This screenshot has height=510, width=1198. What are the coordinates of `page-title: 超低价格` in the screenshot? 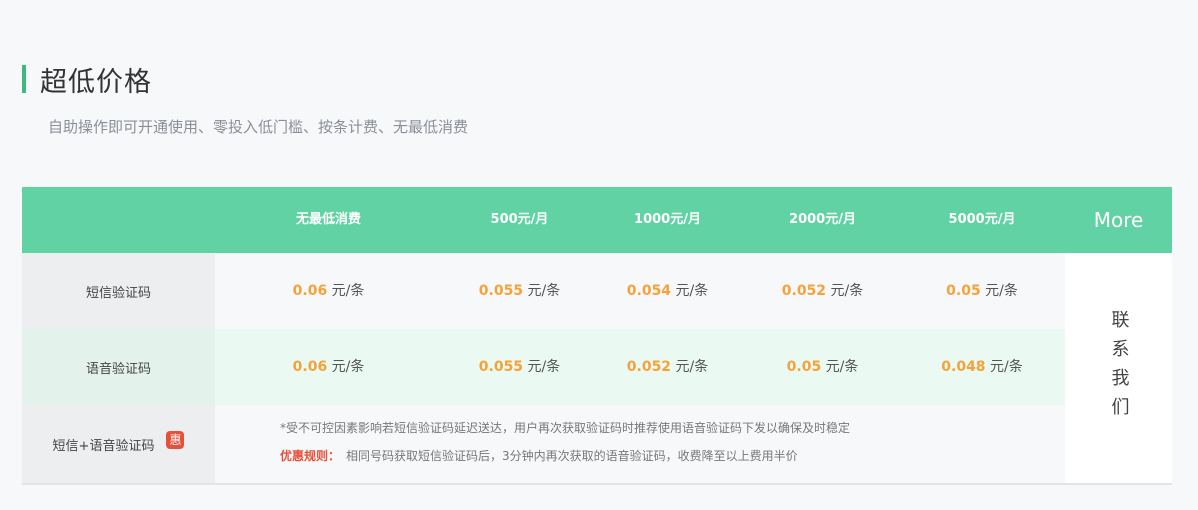 It's located at (96, 82).